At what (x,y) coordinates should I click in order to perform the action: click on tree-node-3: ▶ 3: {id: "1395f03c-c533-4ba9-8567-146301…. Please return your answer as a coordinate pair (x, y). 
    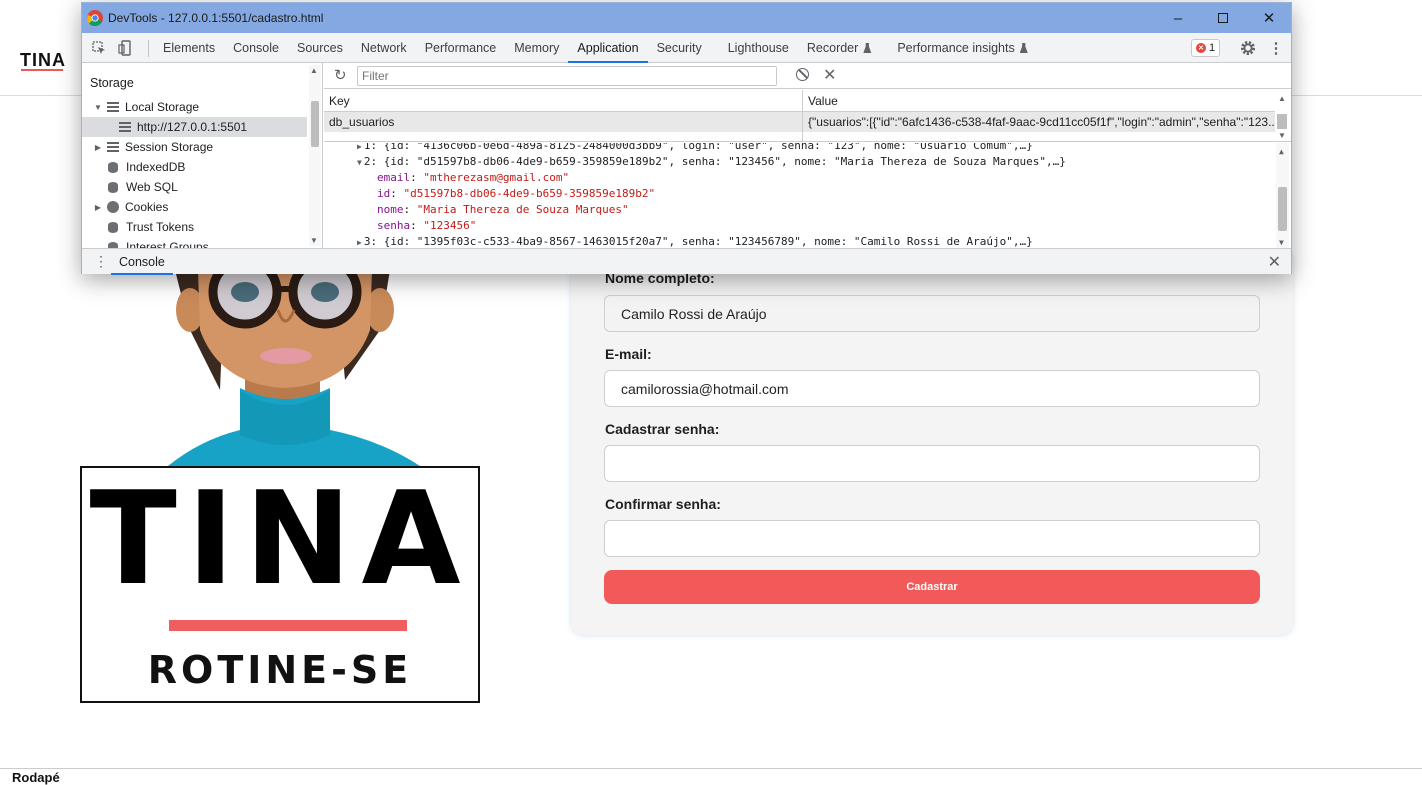
    Looking at the image, I should click on (695, 241).